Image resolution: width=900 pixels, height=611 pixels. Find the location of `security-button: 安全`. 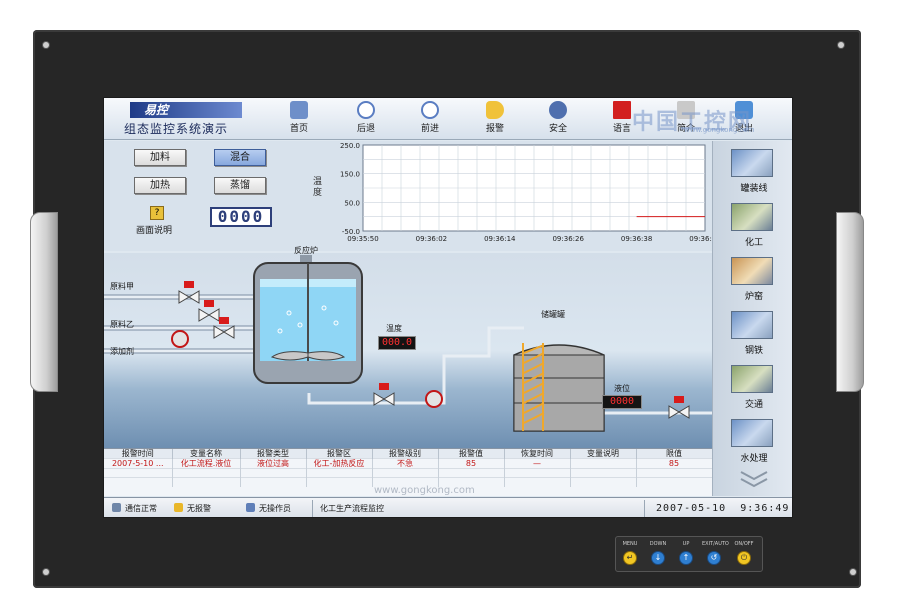

security-button: 安全 is located at coordinates (558, 119).